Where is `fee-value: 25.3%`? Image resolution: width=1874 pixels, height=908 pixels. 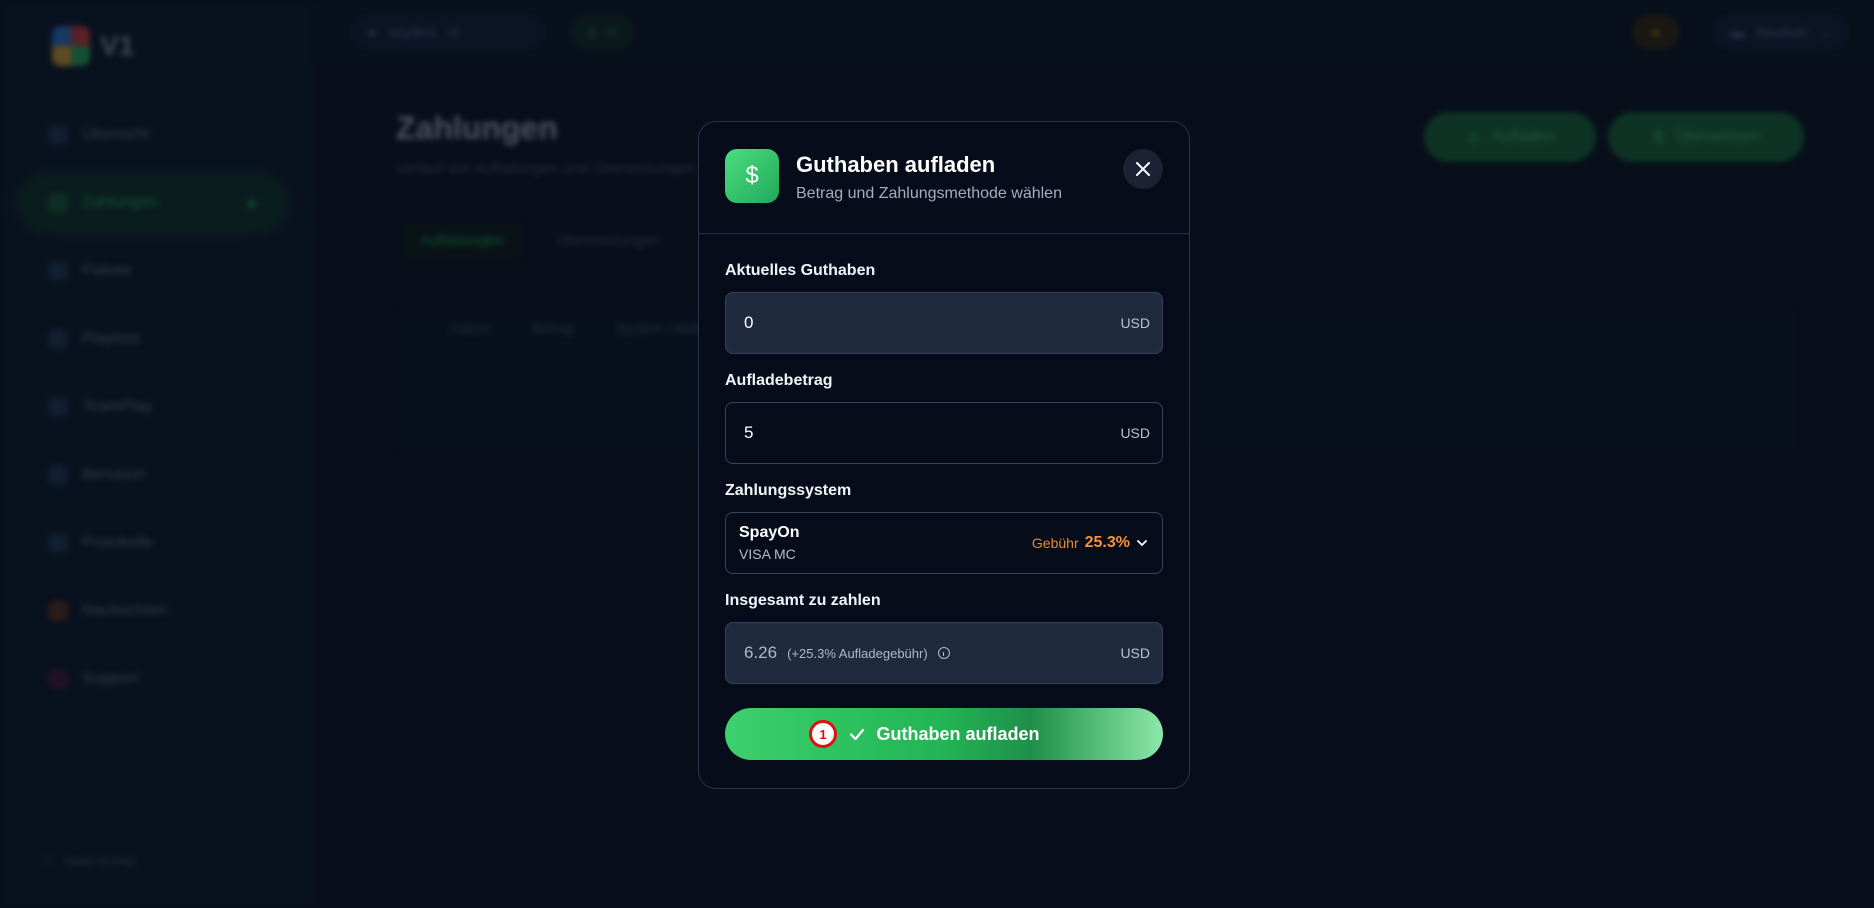
fee-value: 25.3% is located at coordinates (1107, 542).